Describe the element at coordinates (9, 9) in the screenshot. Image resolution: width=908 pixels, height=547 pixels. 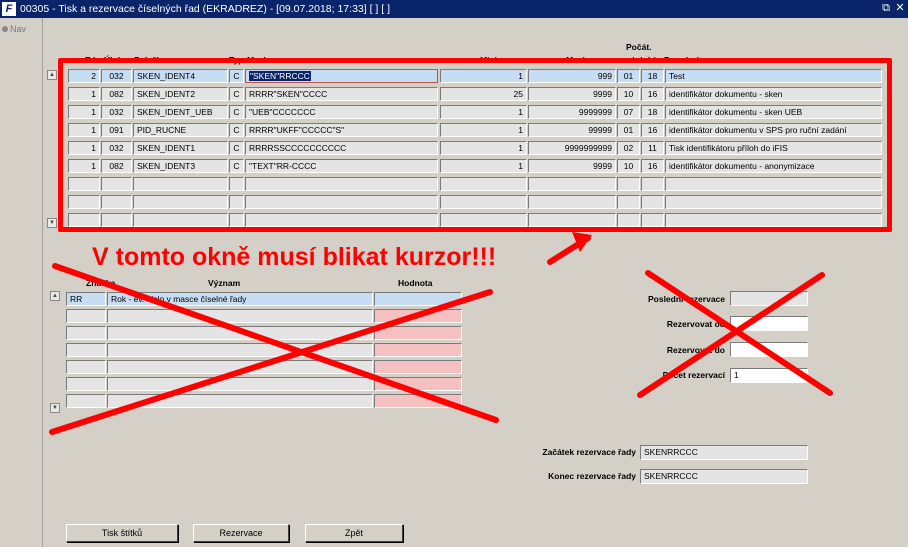
I see `app-icon: F` at that location.